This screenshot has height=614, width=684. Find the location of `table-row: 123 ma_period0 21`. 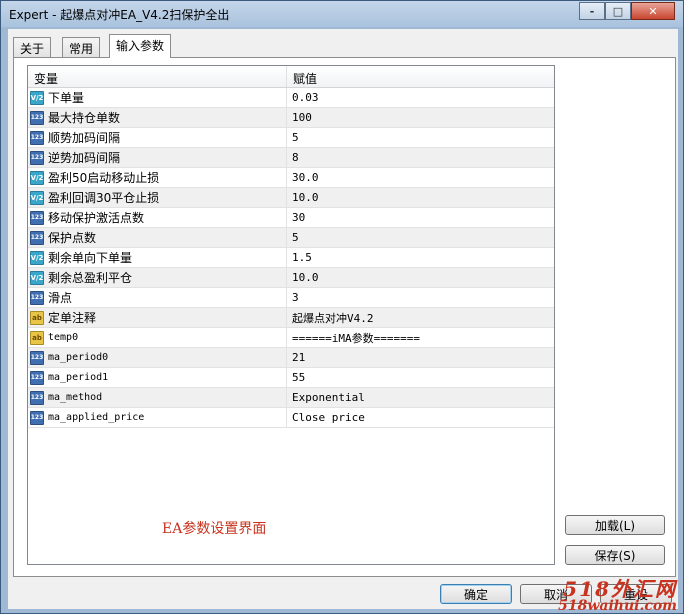

table-row: 123 ma_period0 21 is located at coordinates (291, 357).